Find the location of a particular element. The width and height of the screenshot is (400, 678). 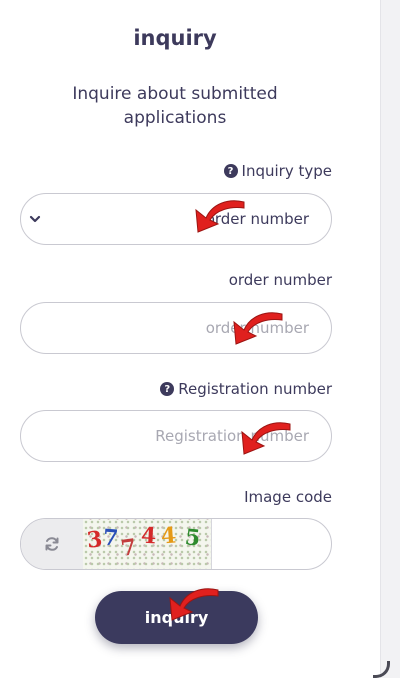

captcha-refresh-button is located at coordinates (52, 544).